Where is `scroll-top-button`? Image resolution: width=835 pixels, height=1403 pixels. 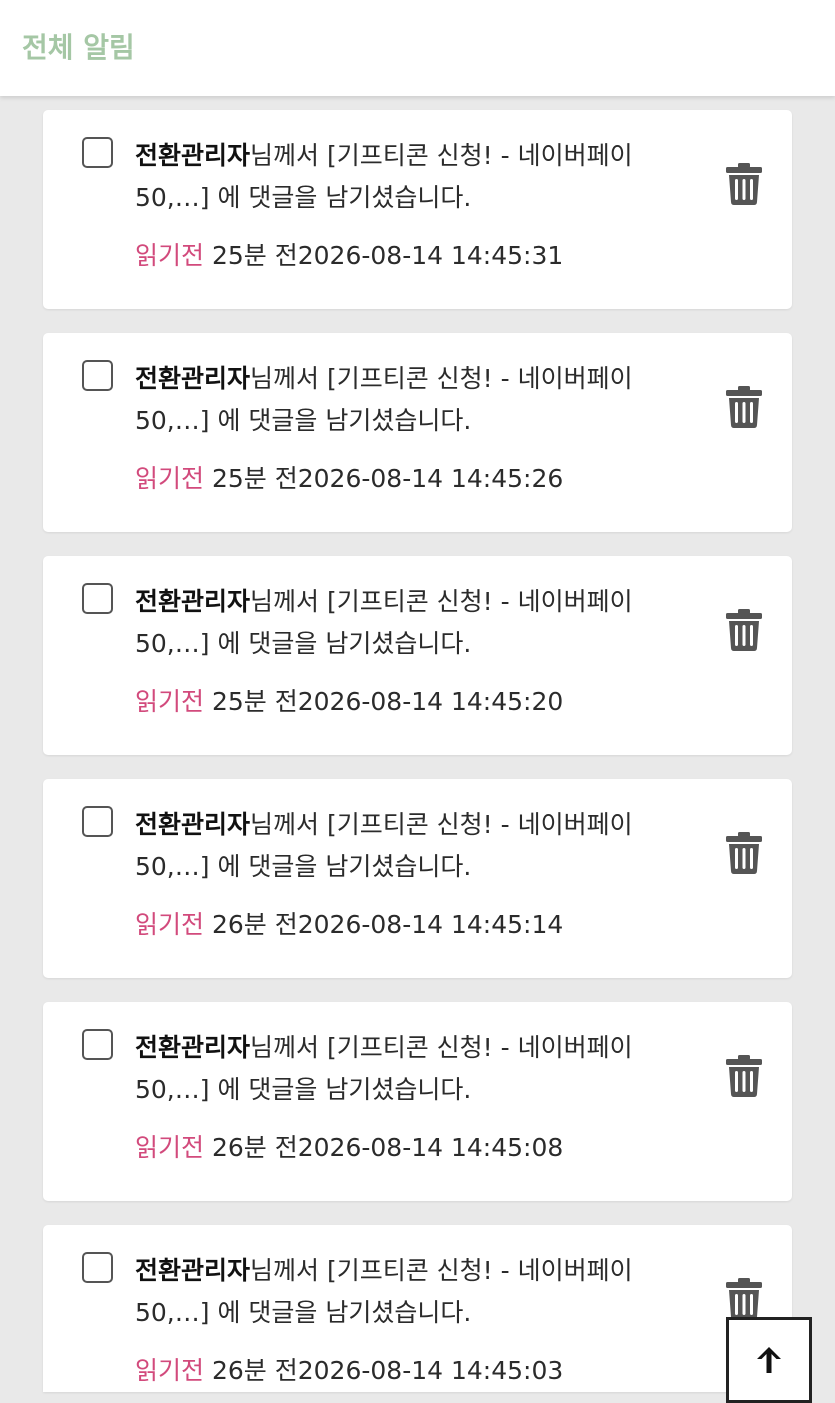 scroll-top-button is located at coordinates (769, 1360).